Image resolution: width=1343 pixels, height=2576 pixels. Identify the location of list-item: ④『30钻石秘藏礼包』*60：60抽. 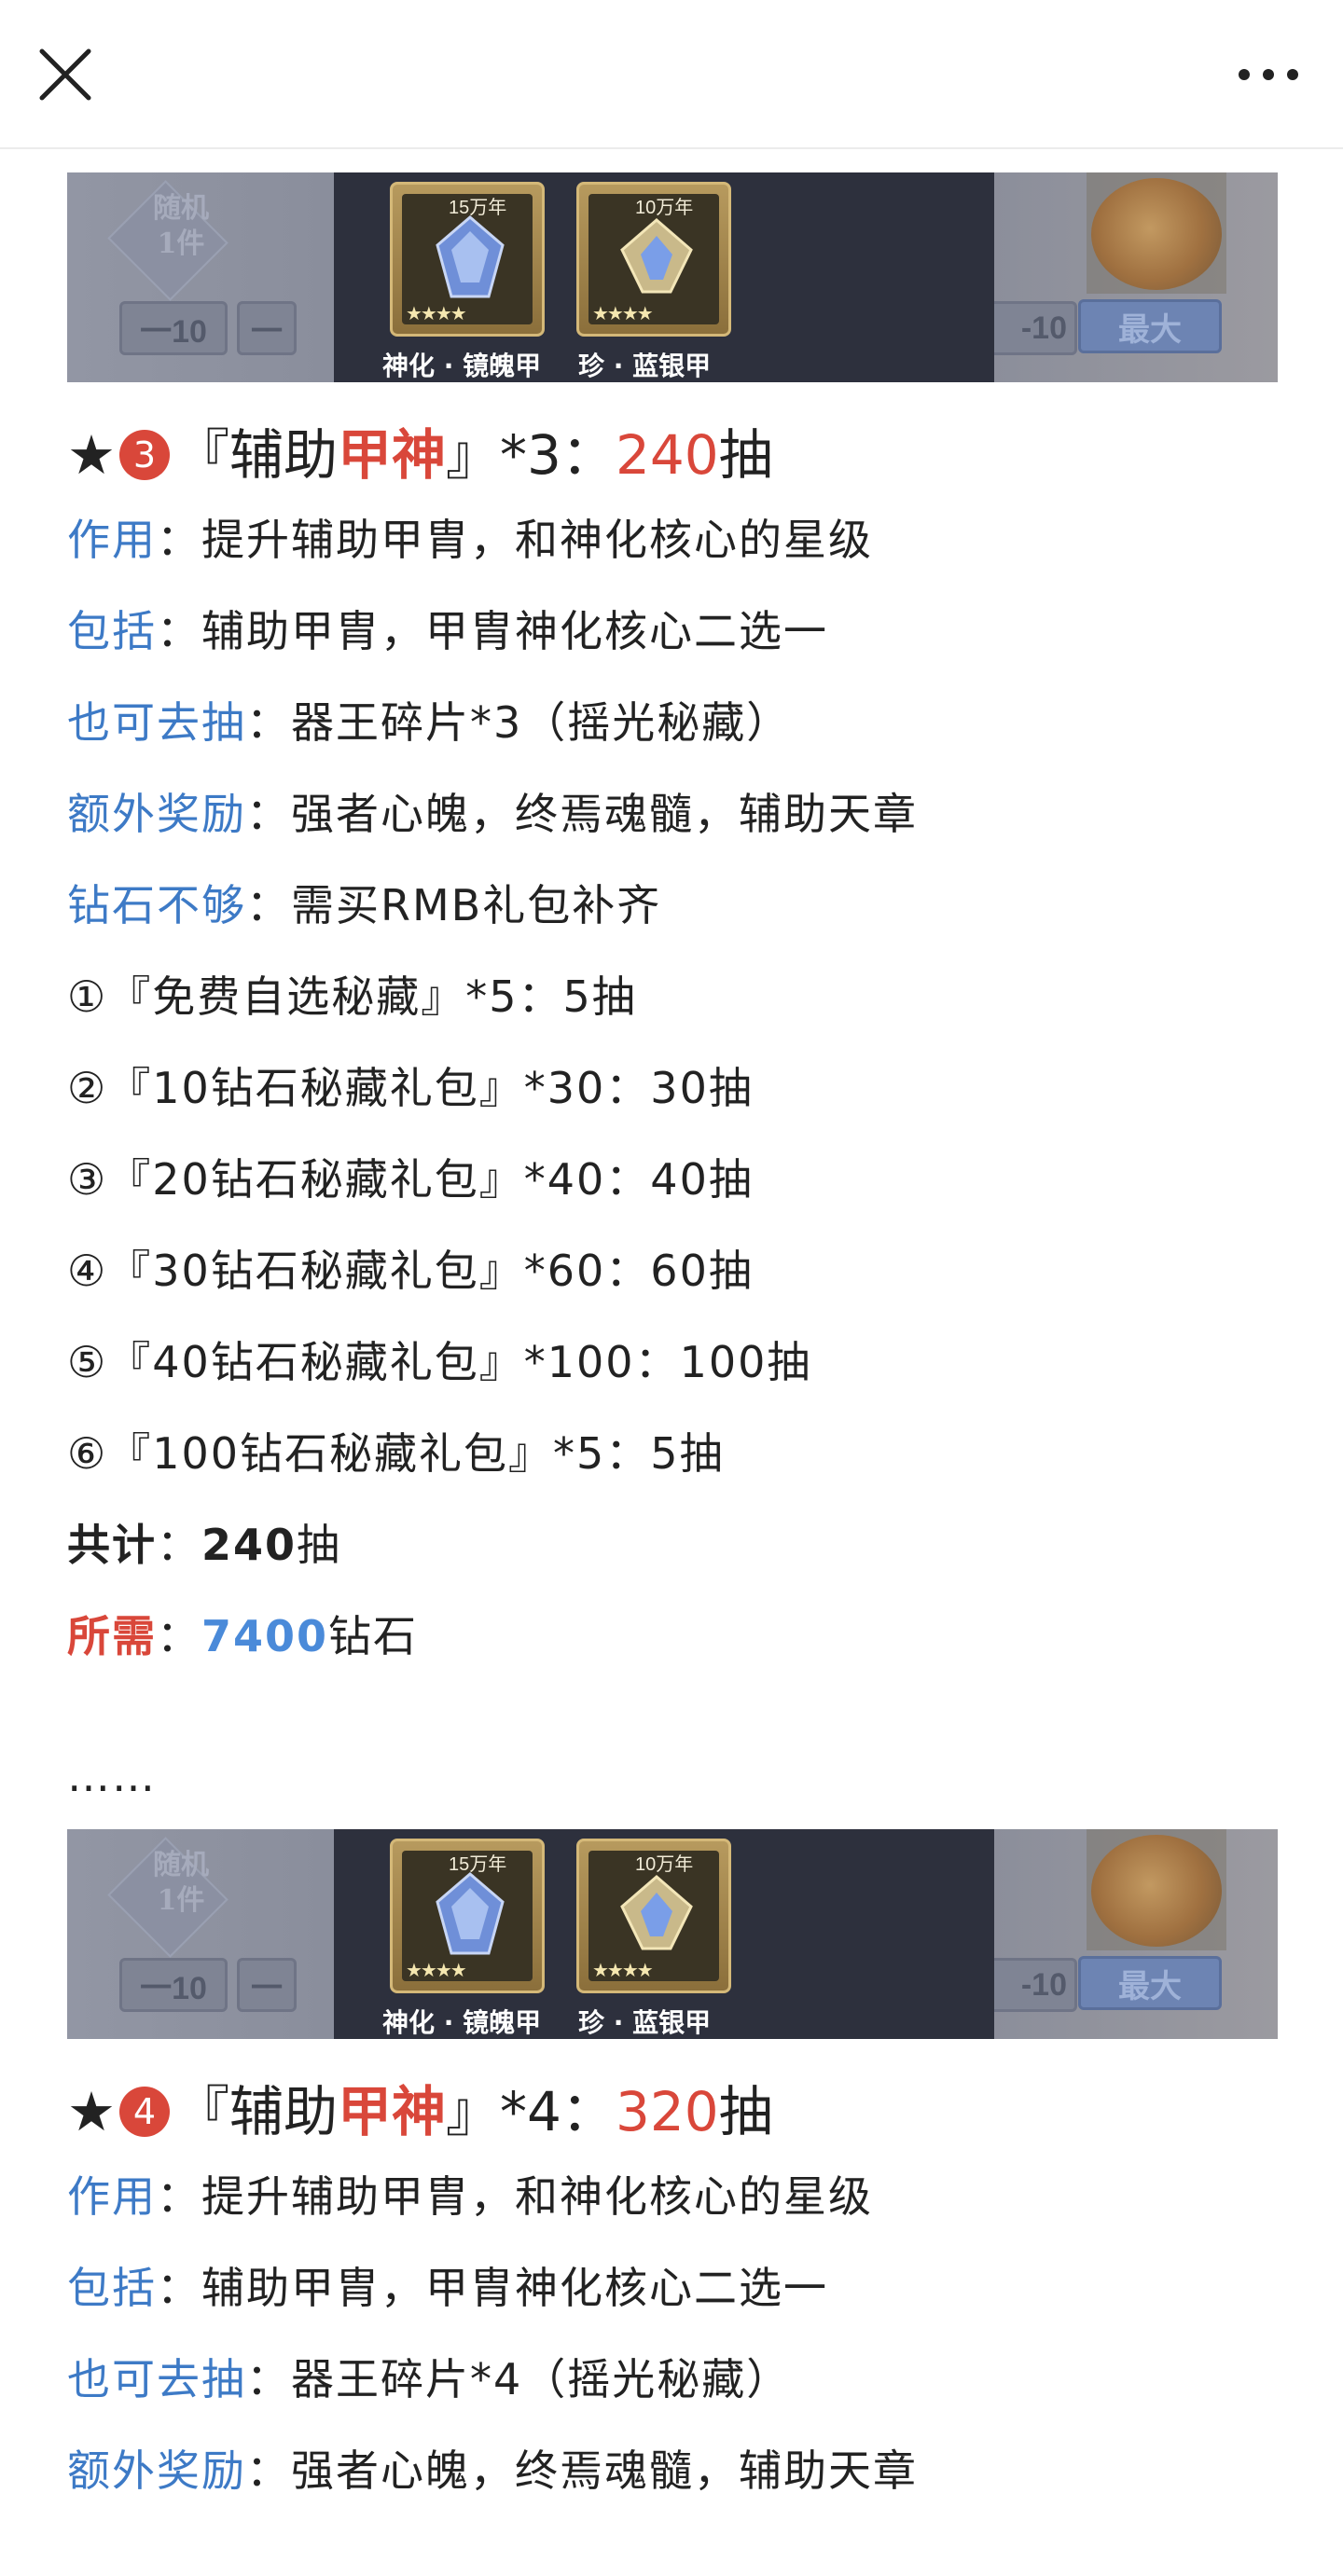
(411, 1271).